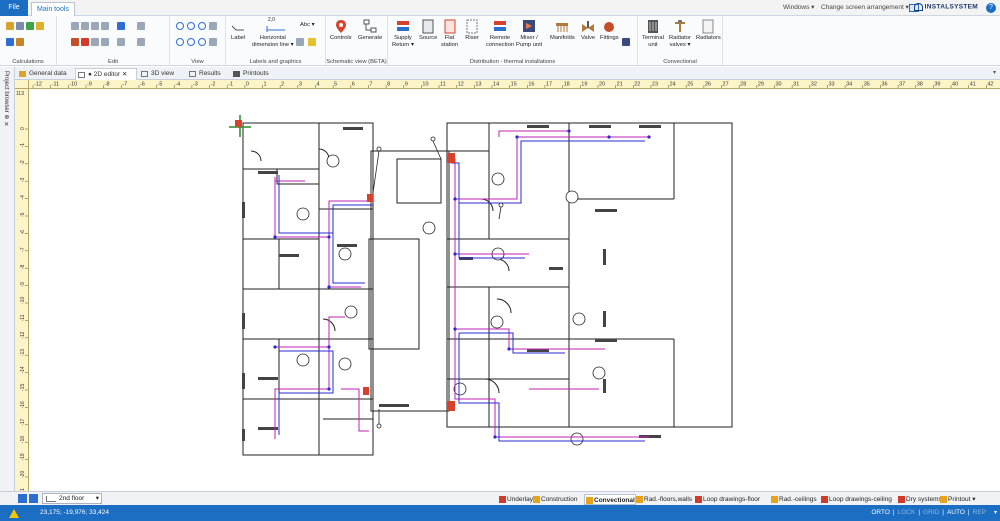 The image size is (1000, 521). Describe the element at coordinates (300, 42) in the screenshot. I see `graphics-icon` at that location.